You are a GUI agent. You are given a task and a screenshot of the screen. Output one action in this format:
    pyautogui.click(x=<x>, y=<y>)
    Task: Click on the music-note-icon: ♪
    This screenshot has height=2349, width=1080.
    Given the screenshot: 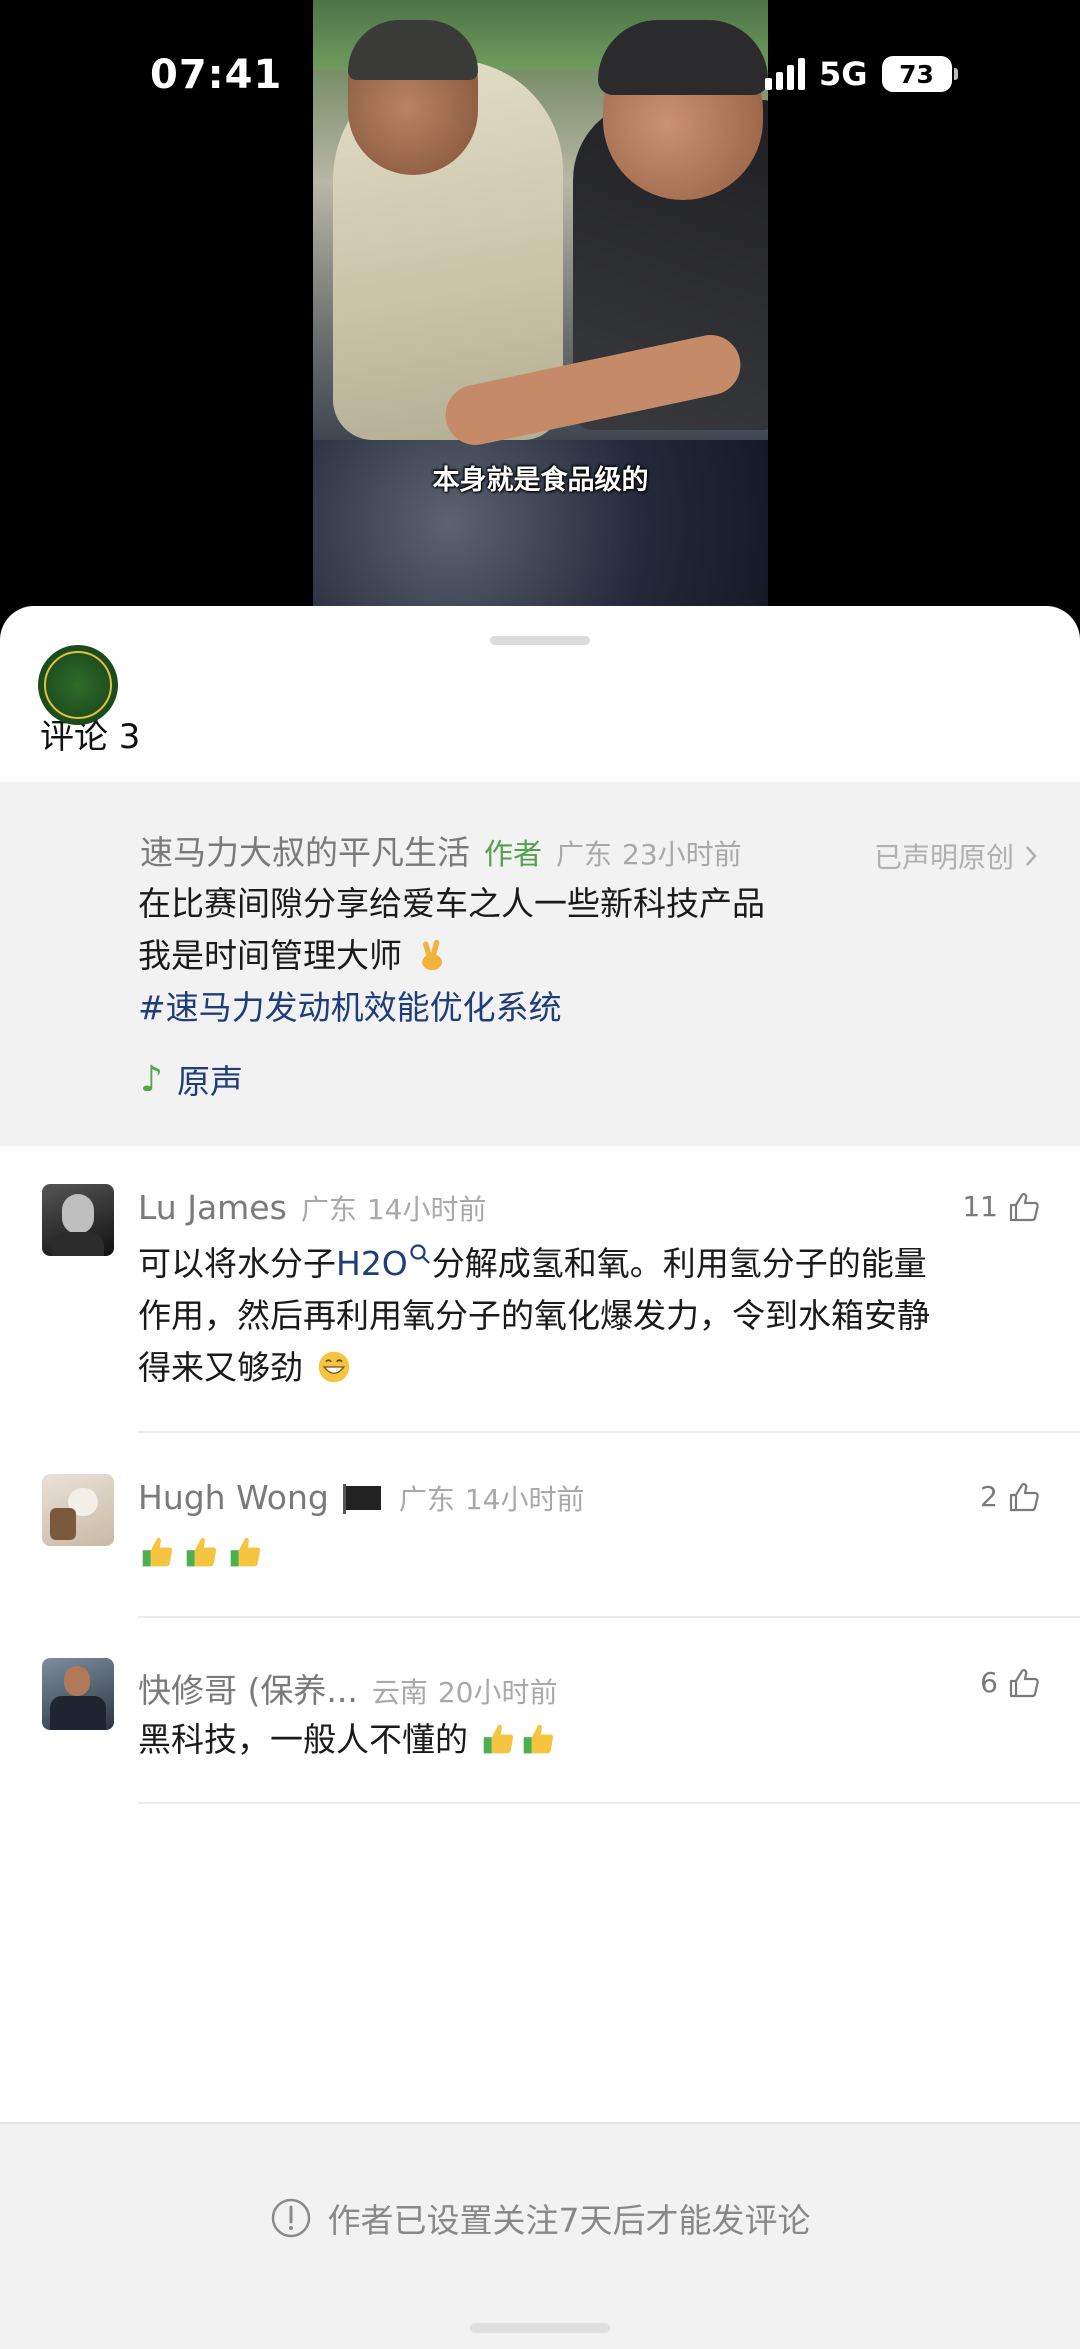 What is the action you would take?
    pyautogui.click(x=151, y=1079)
    